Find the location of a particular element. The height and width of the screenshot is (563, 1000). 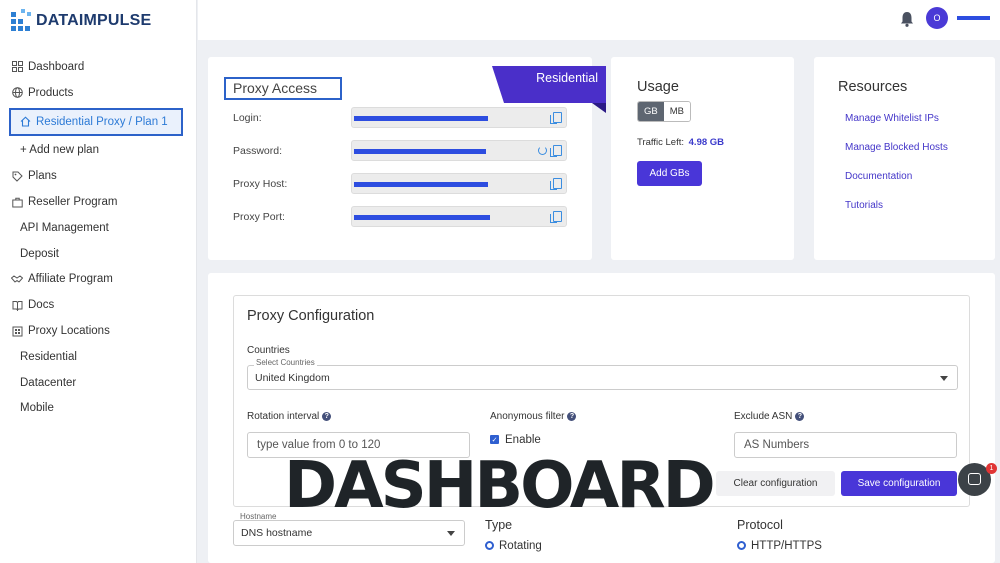

sidebar-item-dashboard: Dashboard is located at coordinates (98, 67).